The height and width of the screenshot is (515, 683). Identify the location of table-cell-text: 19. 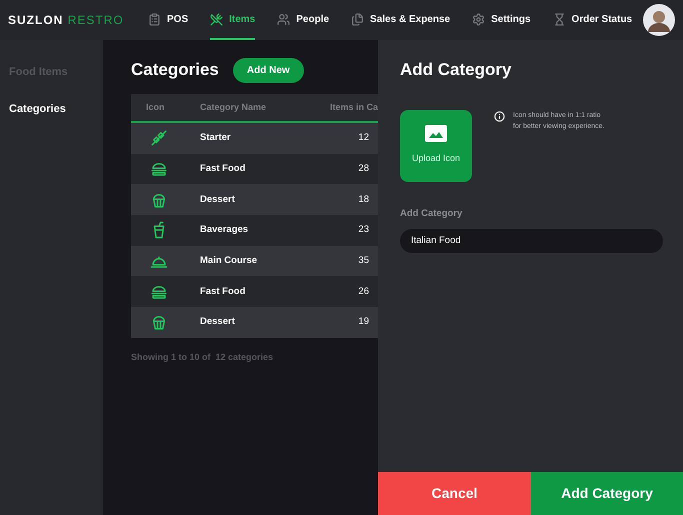
(363, 322).